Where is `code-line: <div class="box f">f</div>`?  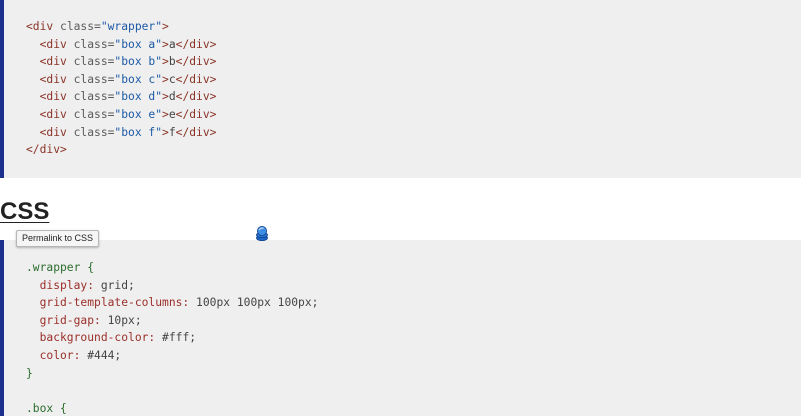
code-line: <div class="box f">f</div> is located at coordinates (121, 133).